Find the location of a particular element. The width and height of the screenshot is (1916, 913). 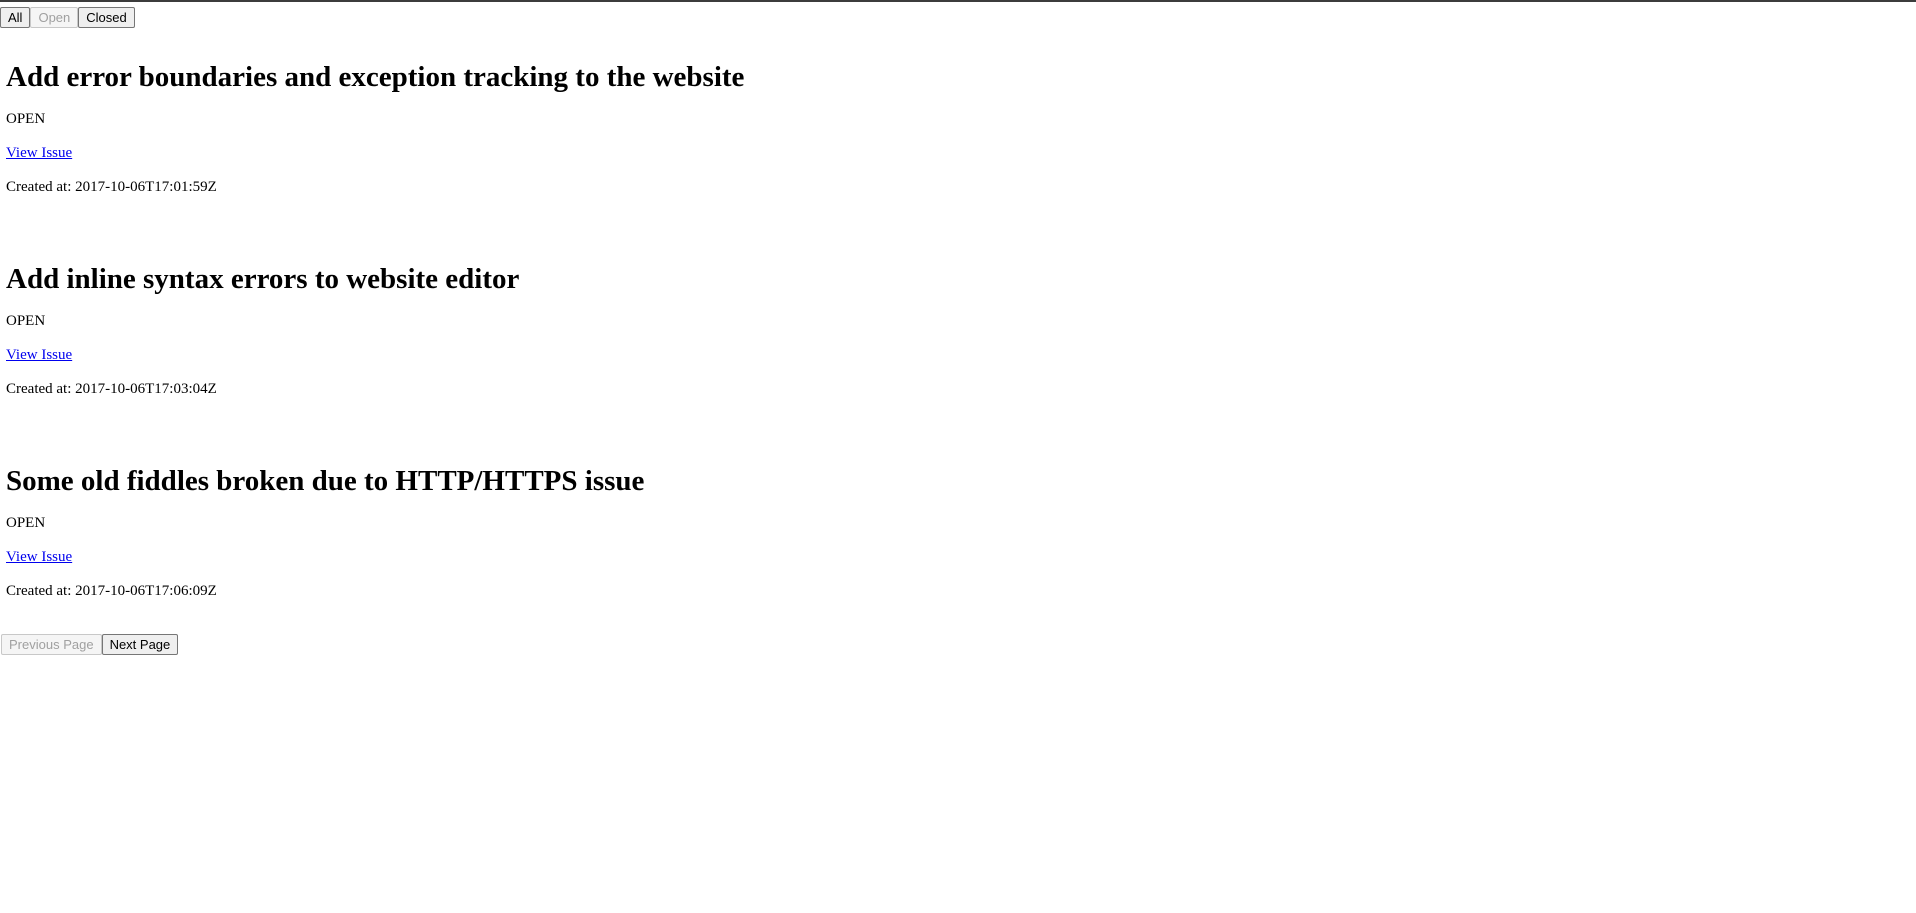

filter-bar: All Open Closed is located at coordinates (67, 17).